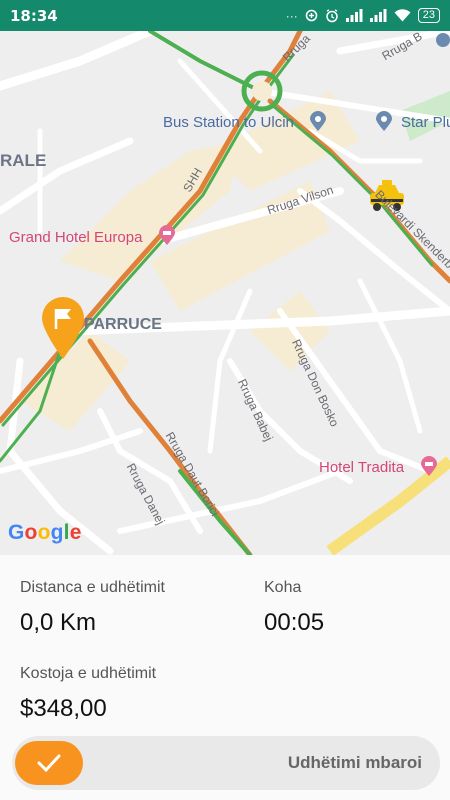 Image resolution: width=450 pixels, height=800 pixels. What do you see at coordinates (63, 328) in the screenshot?
I see `destination-flag-icon` at bounding box center [63, 328].